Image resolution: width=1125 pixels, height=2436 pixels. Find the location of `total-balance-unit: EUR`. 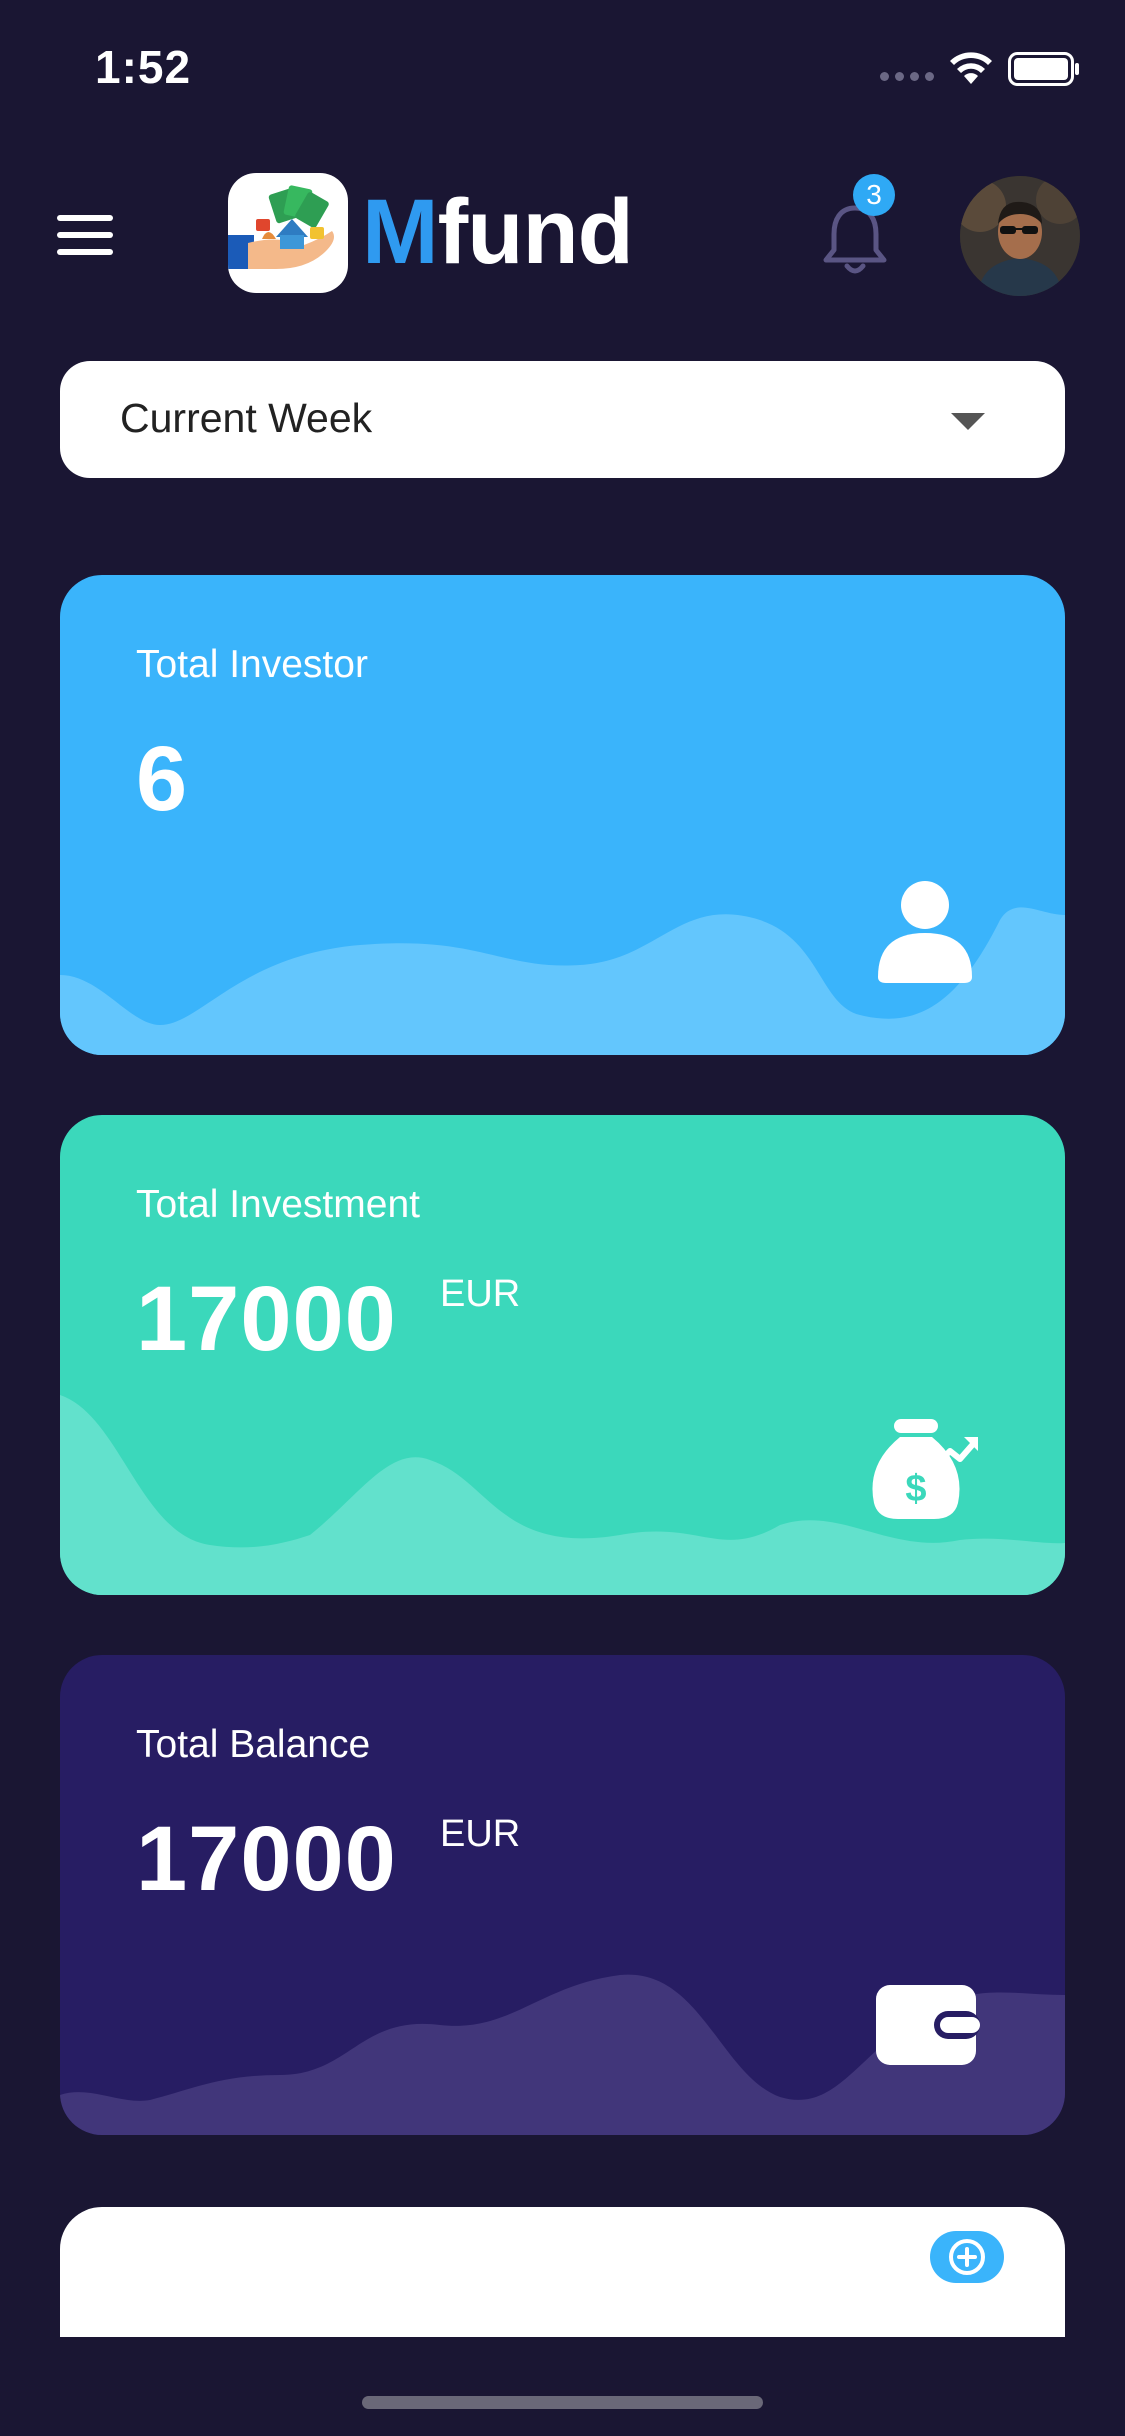

total-balance-unit: EUR is located at coordinates (480, 1834).